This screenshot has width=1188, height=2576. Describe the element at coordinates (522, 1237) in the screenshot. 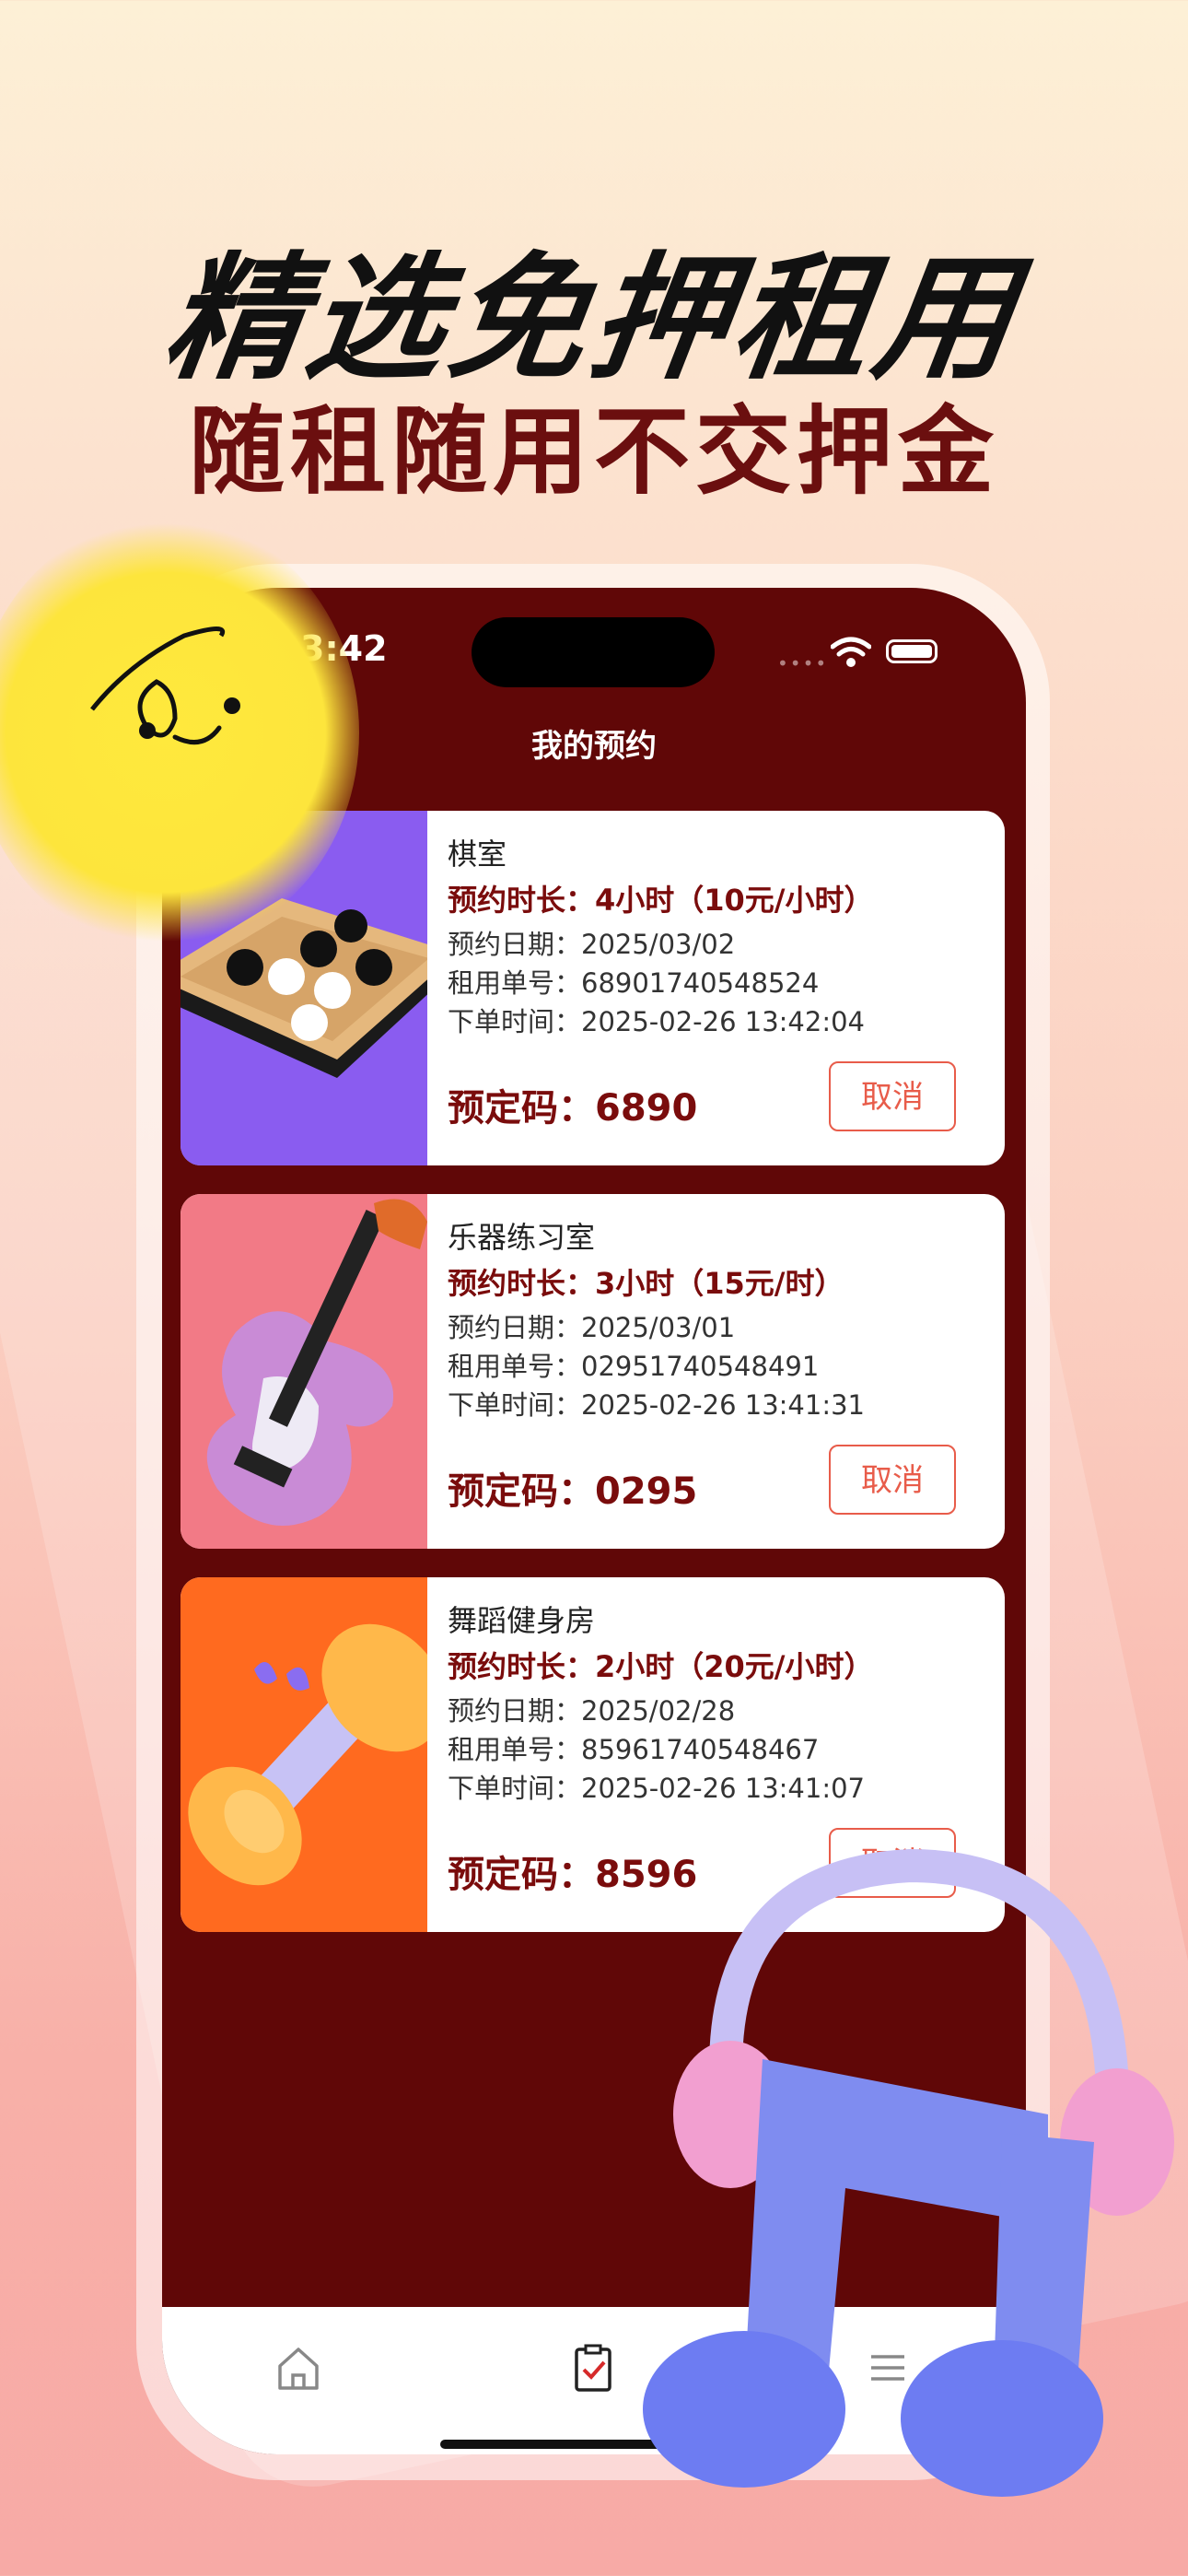

I see `room-name: 乐器练习室` at that location.